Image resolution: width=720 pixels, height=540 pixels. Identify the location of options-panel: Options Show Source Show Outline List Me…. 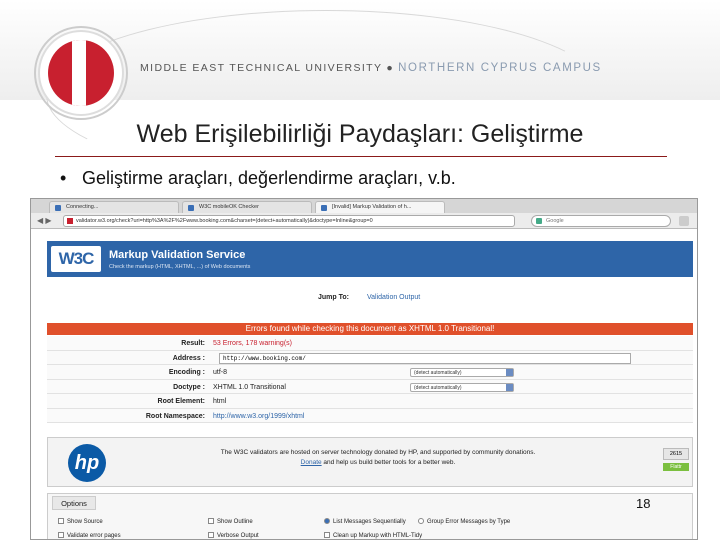
(370, 516).